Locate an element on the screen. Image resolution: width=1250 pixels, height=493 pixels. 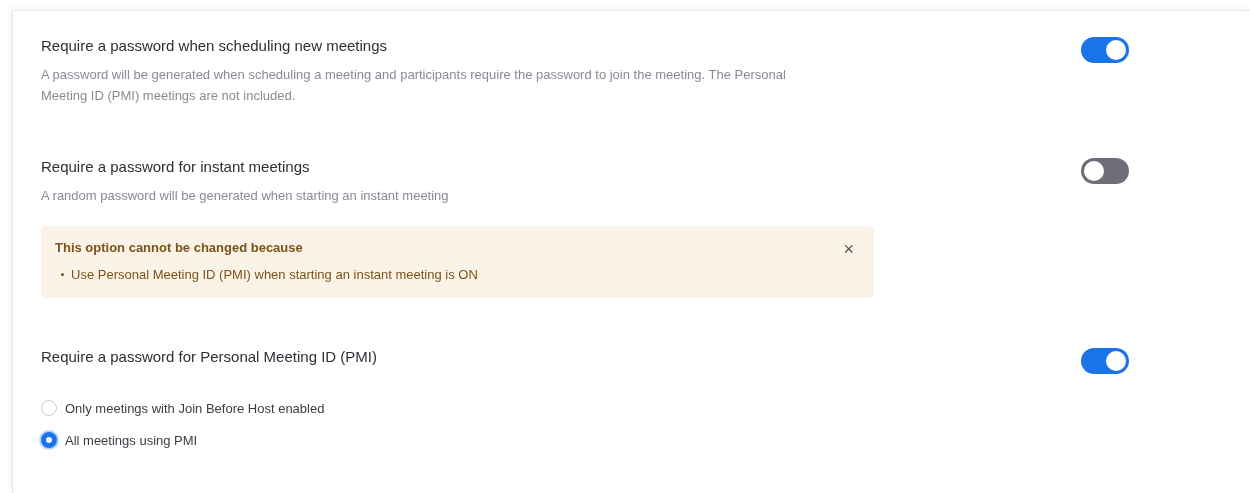
radio-label: Only meetings with Join Before Host enabled is located at coordinates (195, 408).